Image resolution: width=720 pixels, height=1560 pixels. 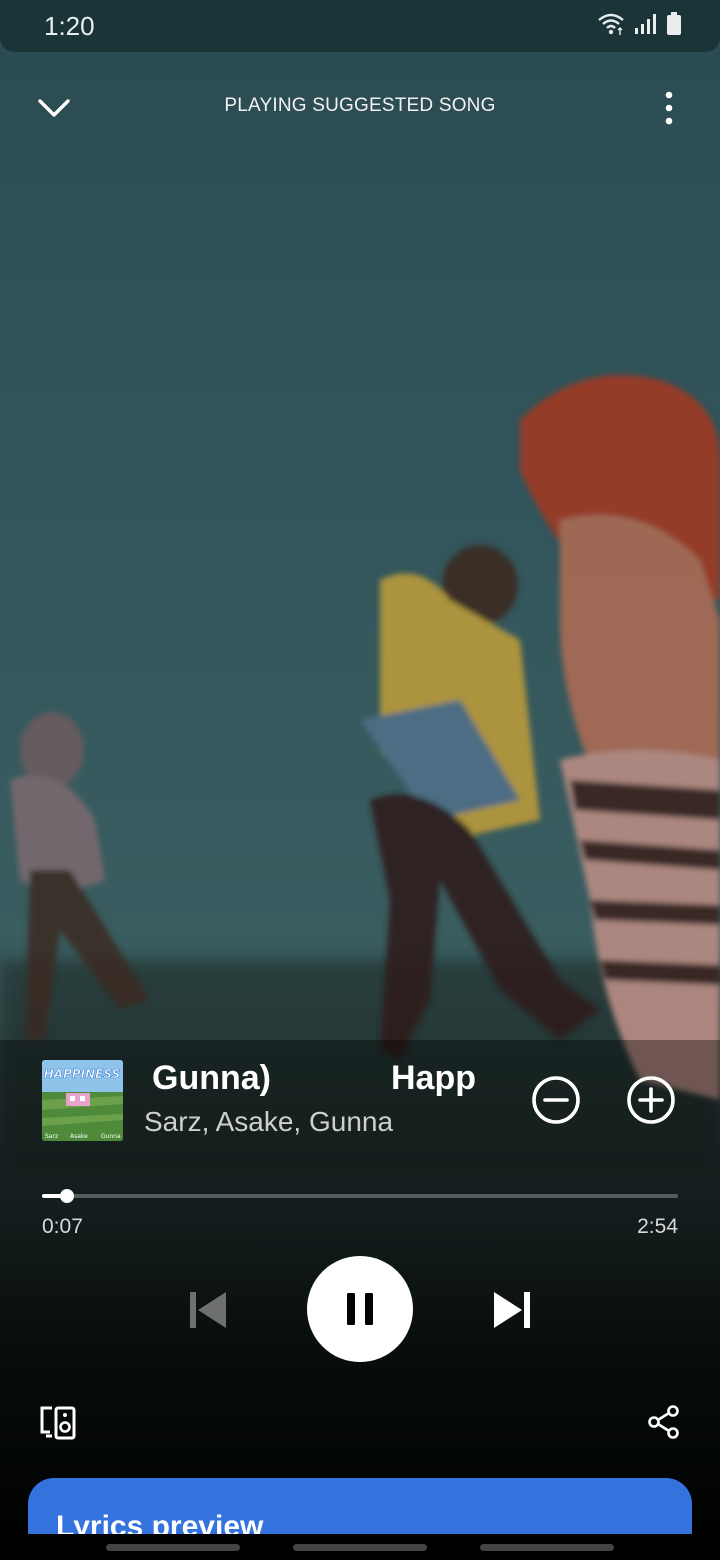 I want to click on signal-icon, so click(x=645, y=24).